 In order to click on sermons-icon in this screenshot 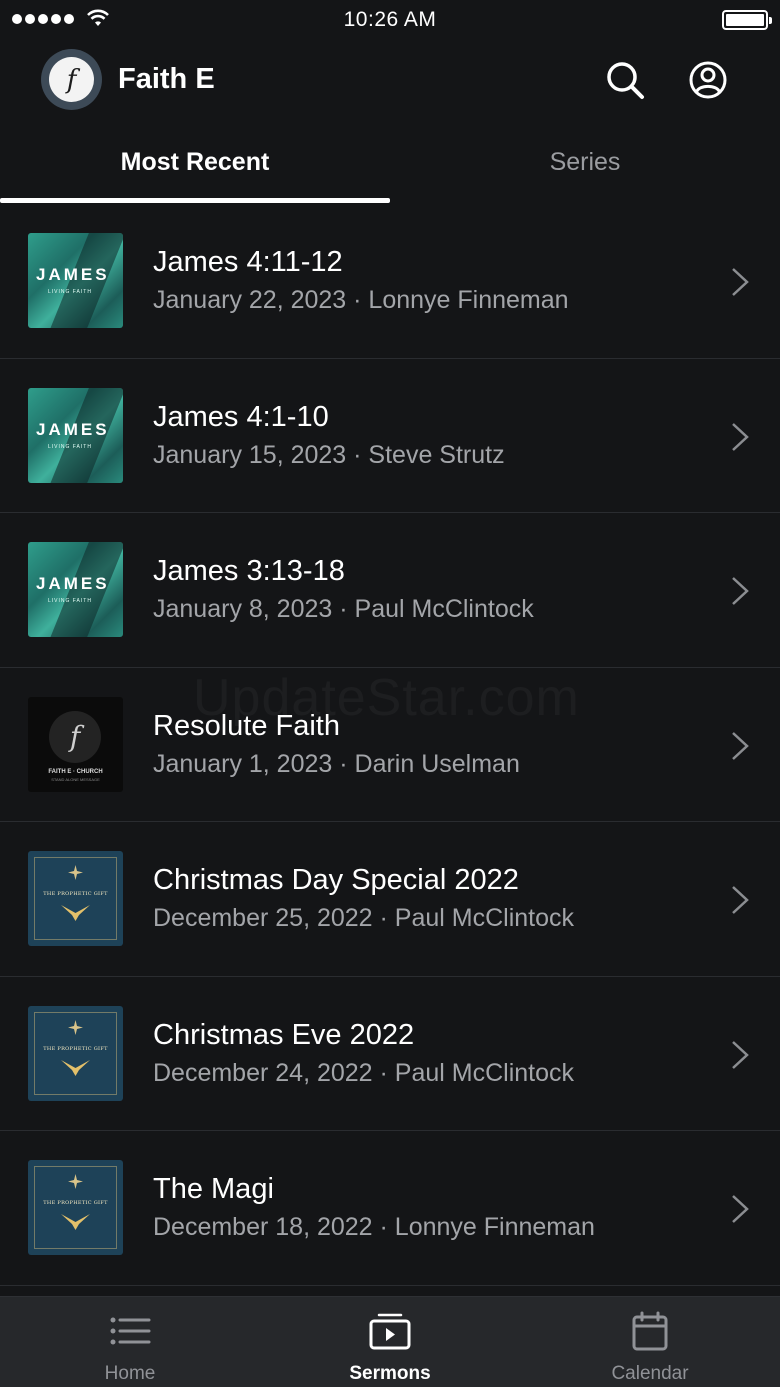, I will do `click(390, 1331)`.